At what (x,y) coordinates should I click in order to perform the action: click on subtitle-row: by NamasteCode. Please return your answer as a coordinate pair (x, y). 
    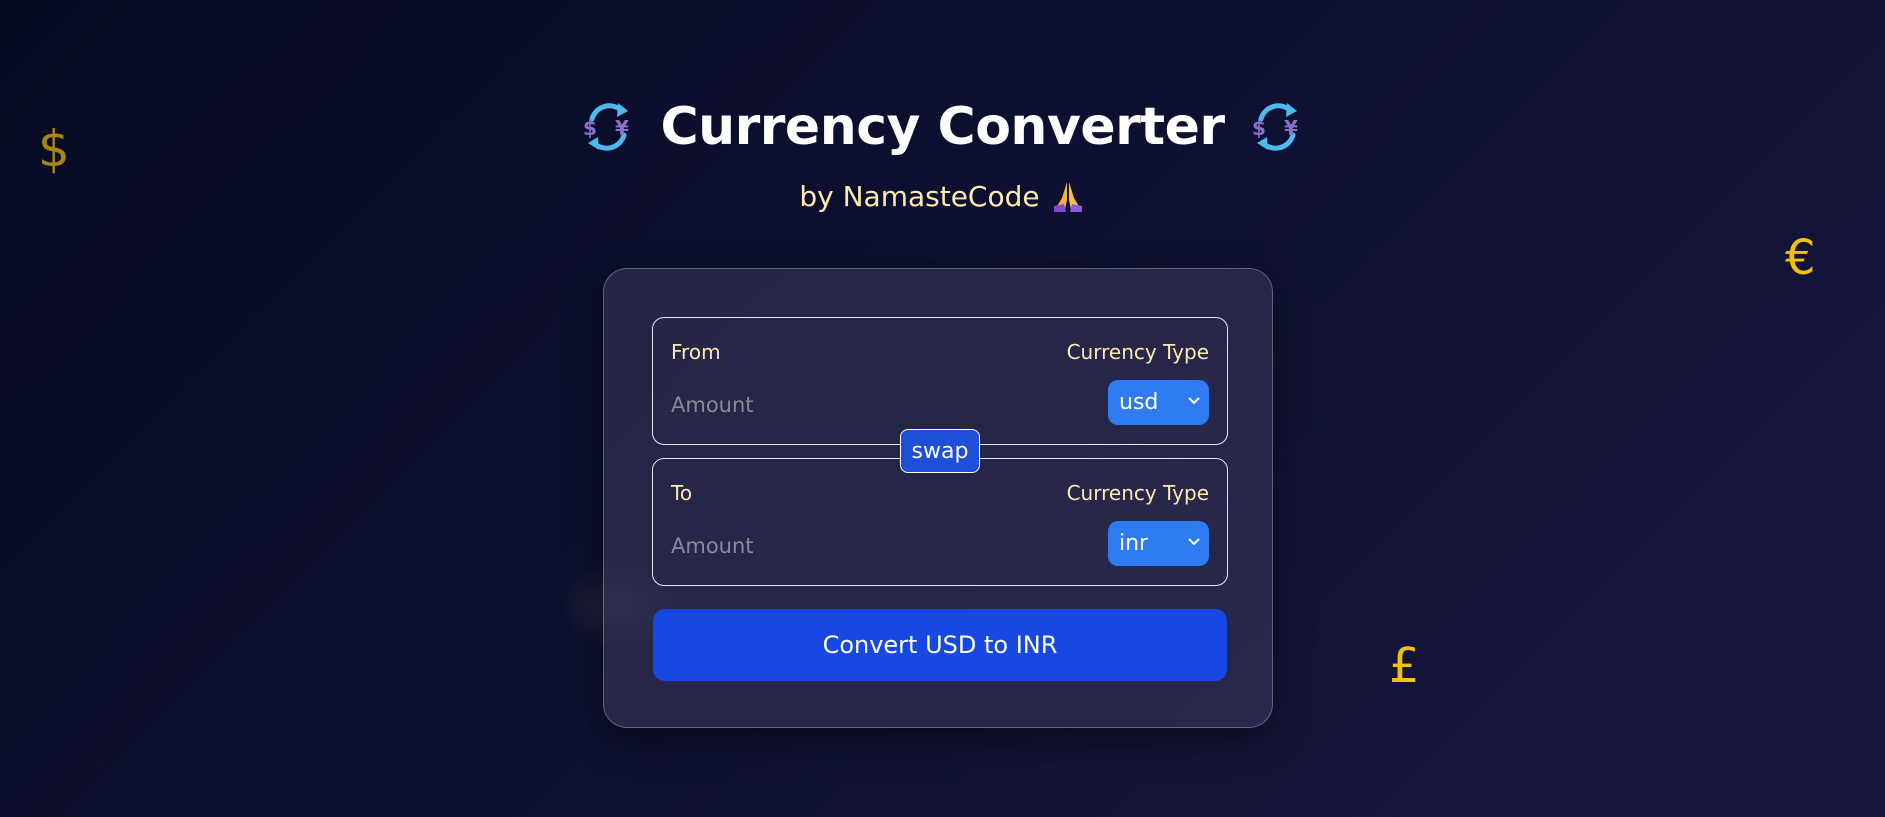
    Looking at the image, I should click on (942, 196).